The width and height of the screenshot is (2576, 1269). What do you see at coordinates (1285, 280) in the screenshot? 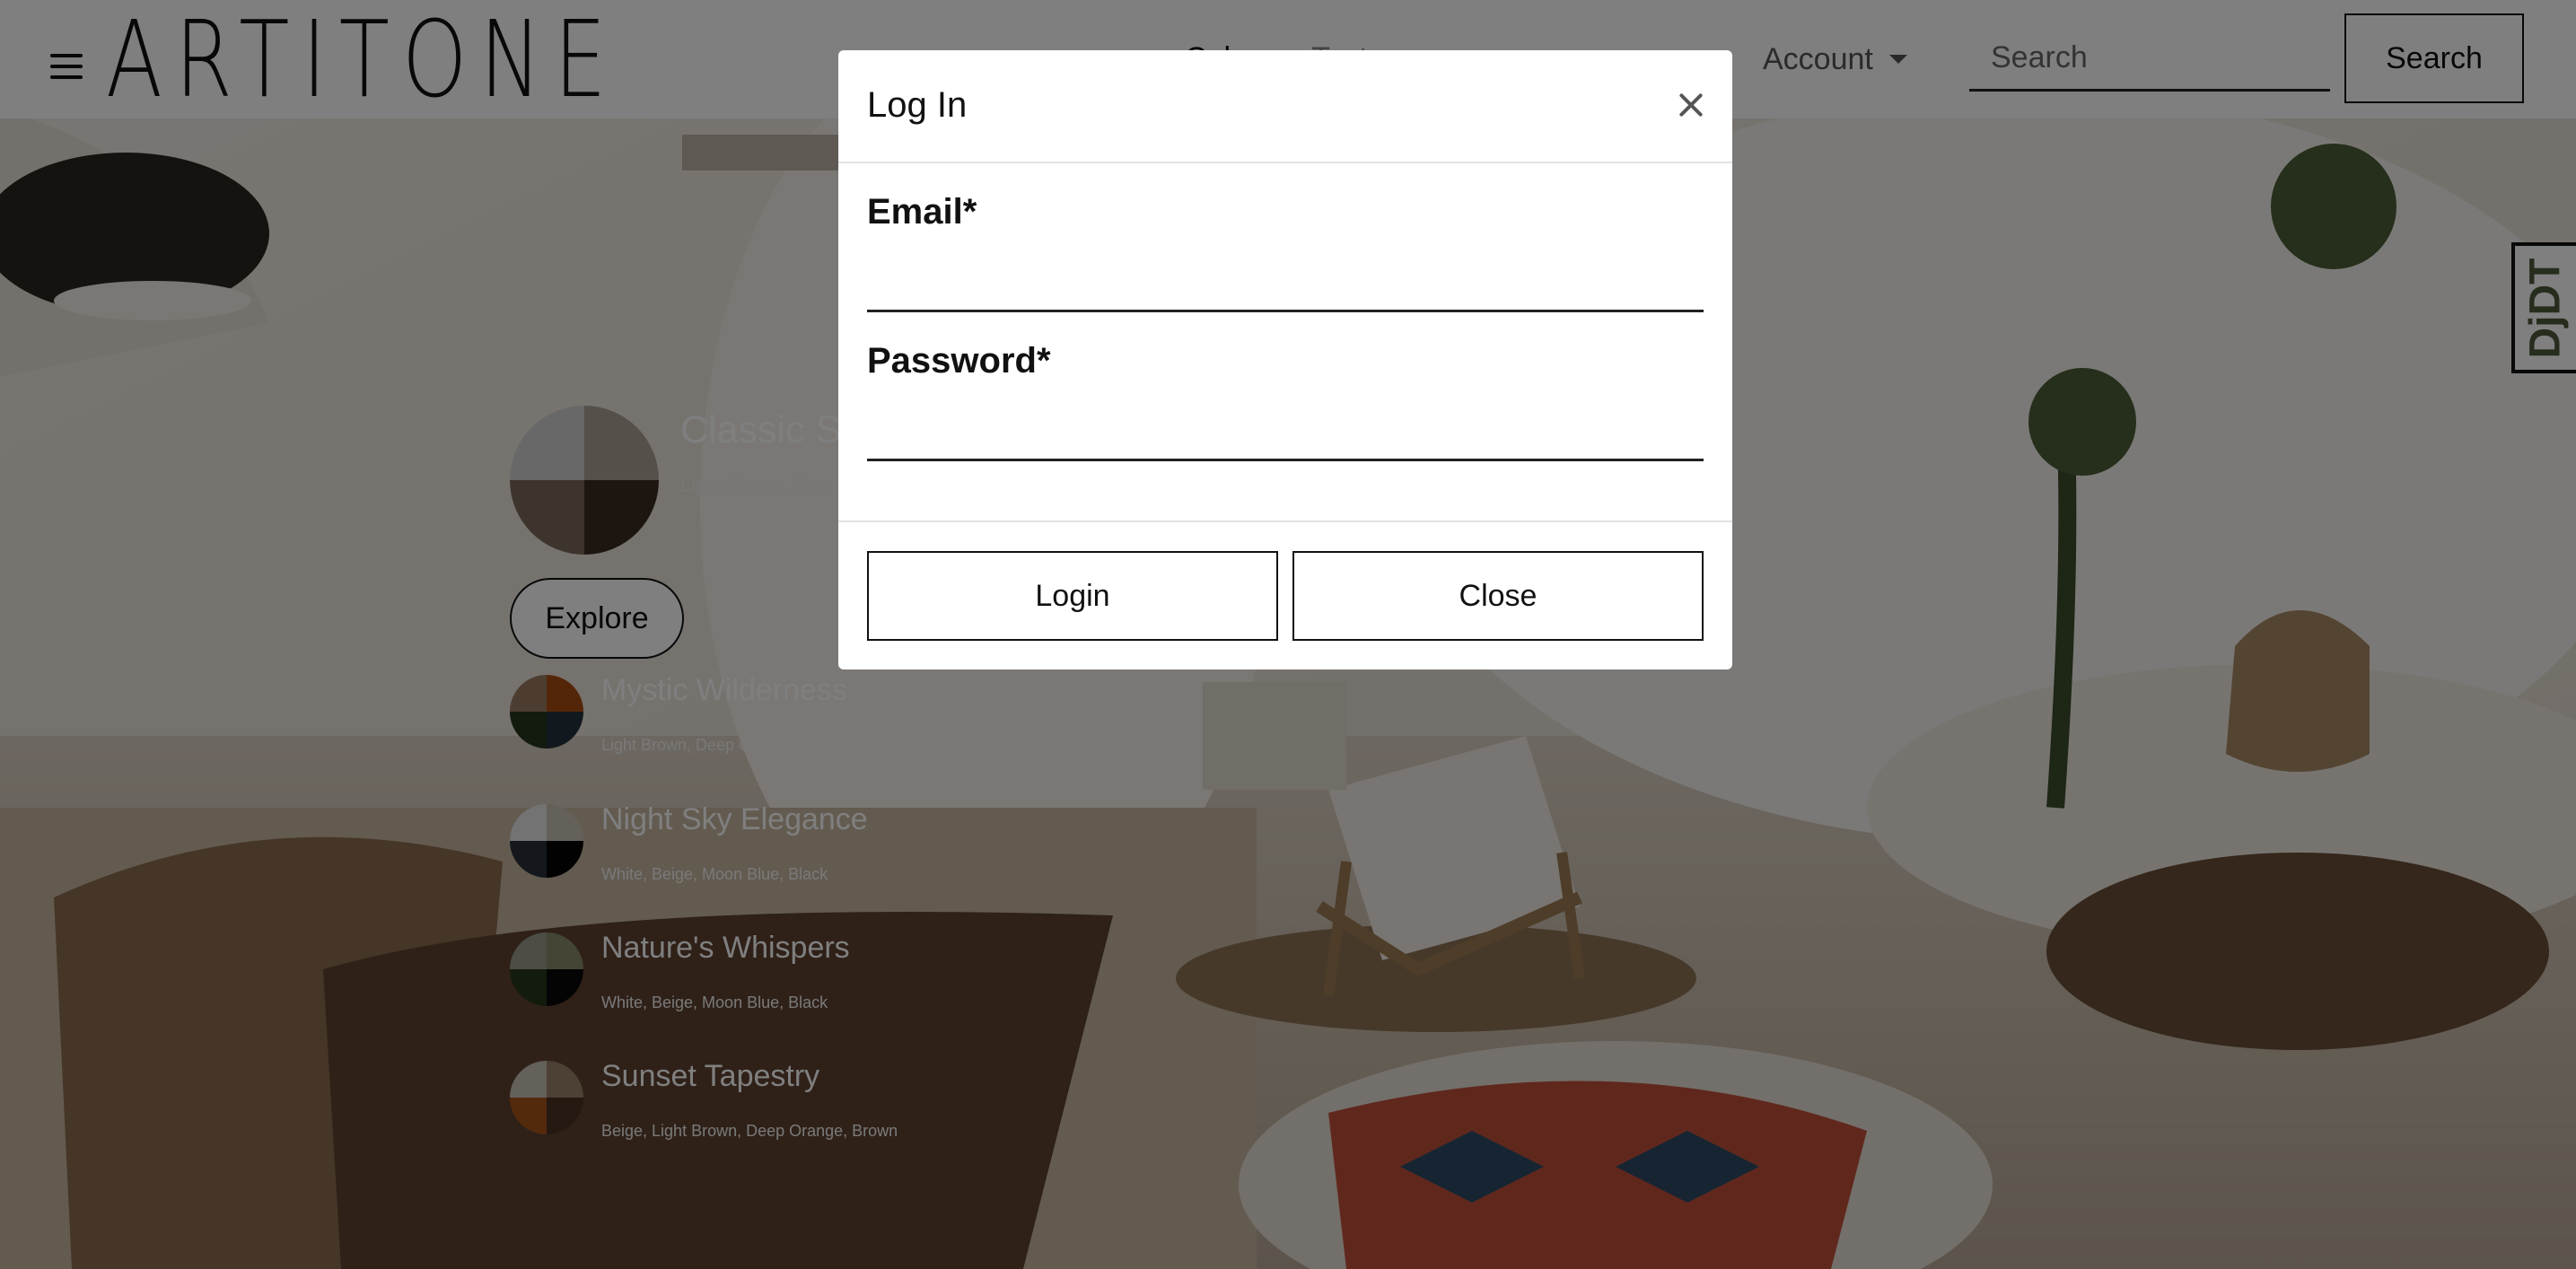
I see `email-field` at bounding box center [1285, 280].